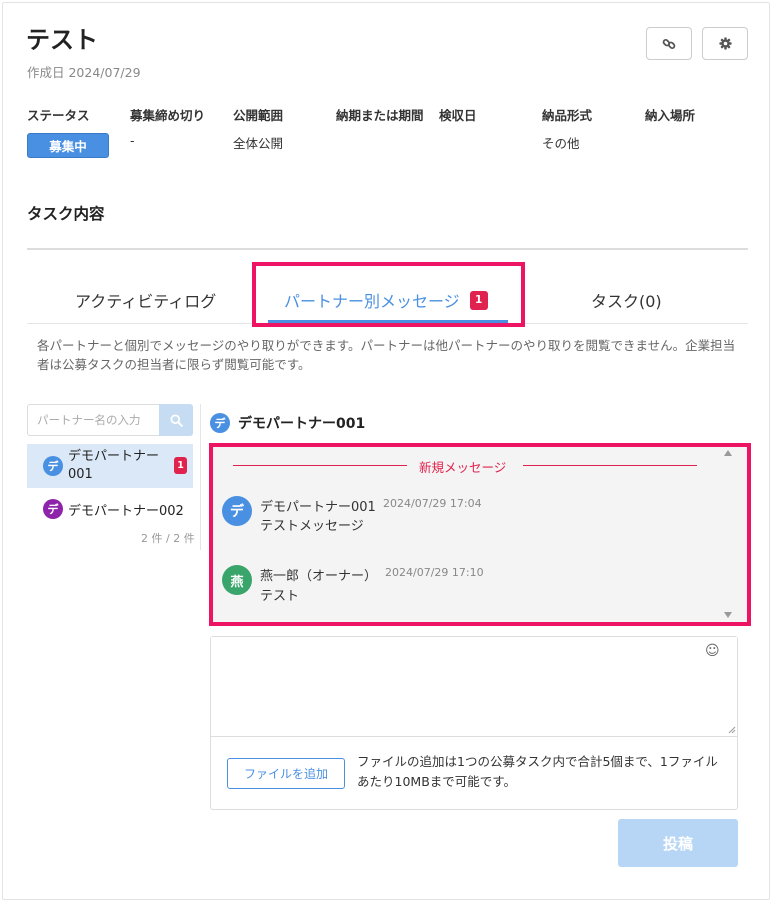 The height and width of the screenshot is (902, 772). What do you see at coordinates (567, 115) in the screenshot?
I see `meta-label-format: 納品形式` at bounding box center [567, 115].